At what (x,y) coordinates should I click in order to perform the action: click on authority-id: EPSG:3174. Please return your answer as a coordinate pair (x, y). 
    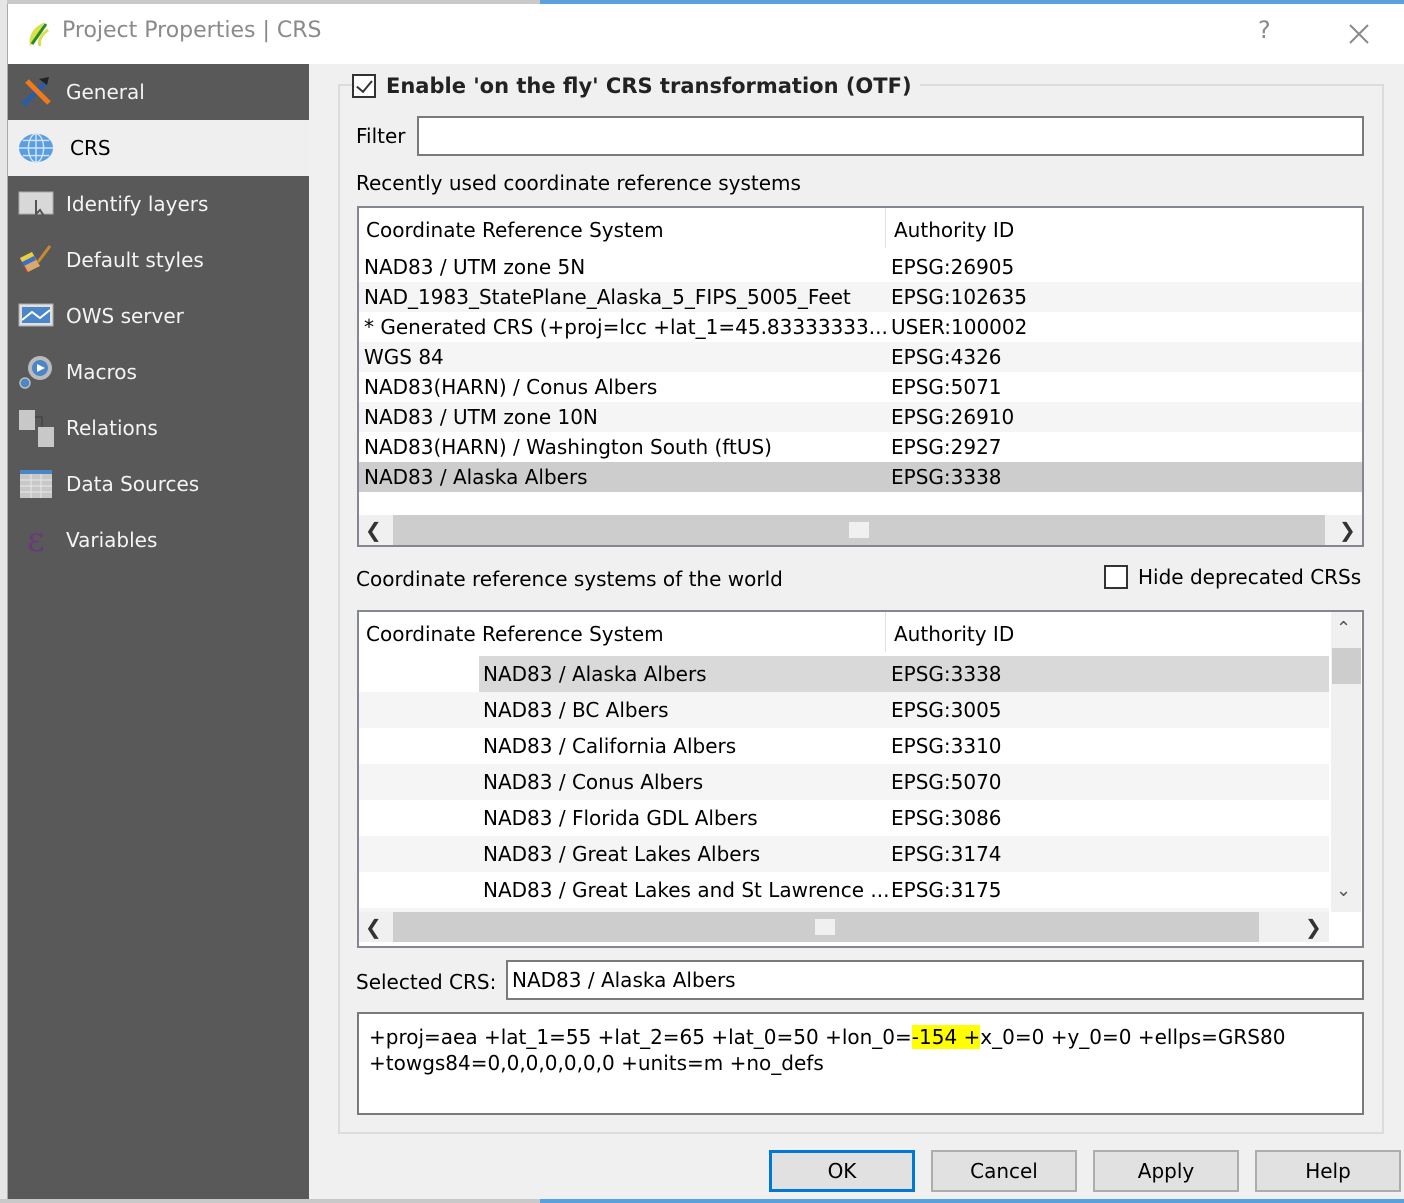
    Looking at the image, I should click on (946, 854).